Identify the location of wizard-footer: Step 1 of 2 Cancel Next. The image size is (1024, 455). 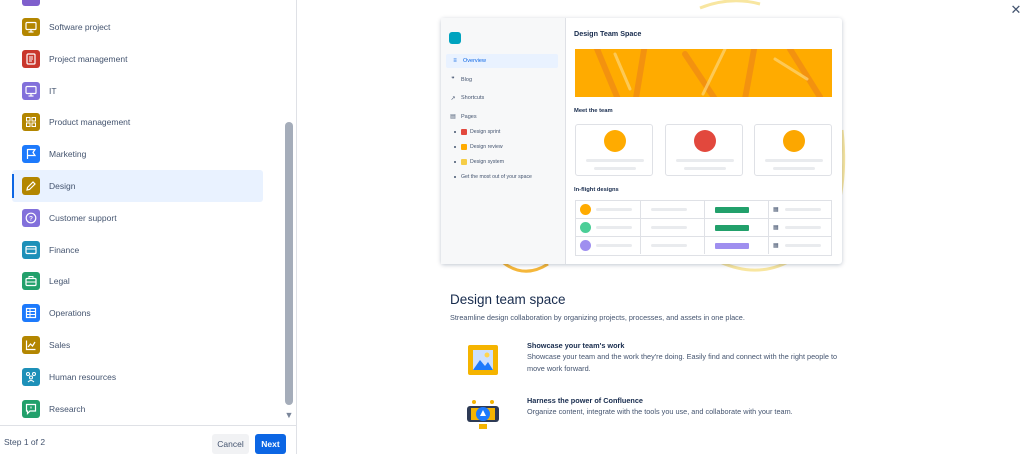
(148, 440).